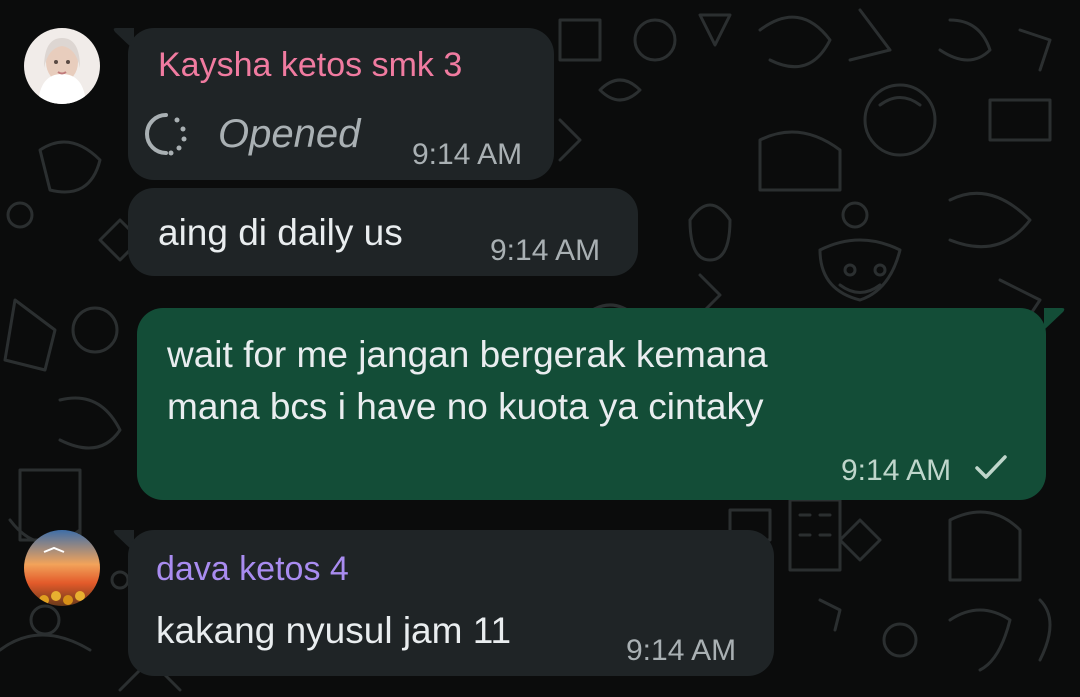 The width and height of the screenshot is (1080, 697). What do you see at coordinates (465, 406) in the screenshot?
I see `message-text-line-2: mana bcs i have no kuota ya cintaky` at bounding box center [465, 406].